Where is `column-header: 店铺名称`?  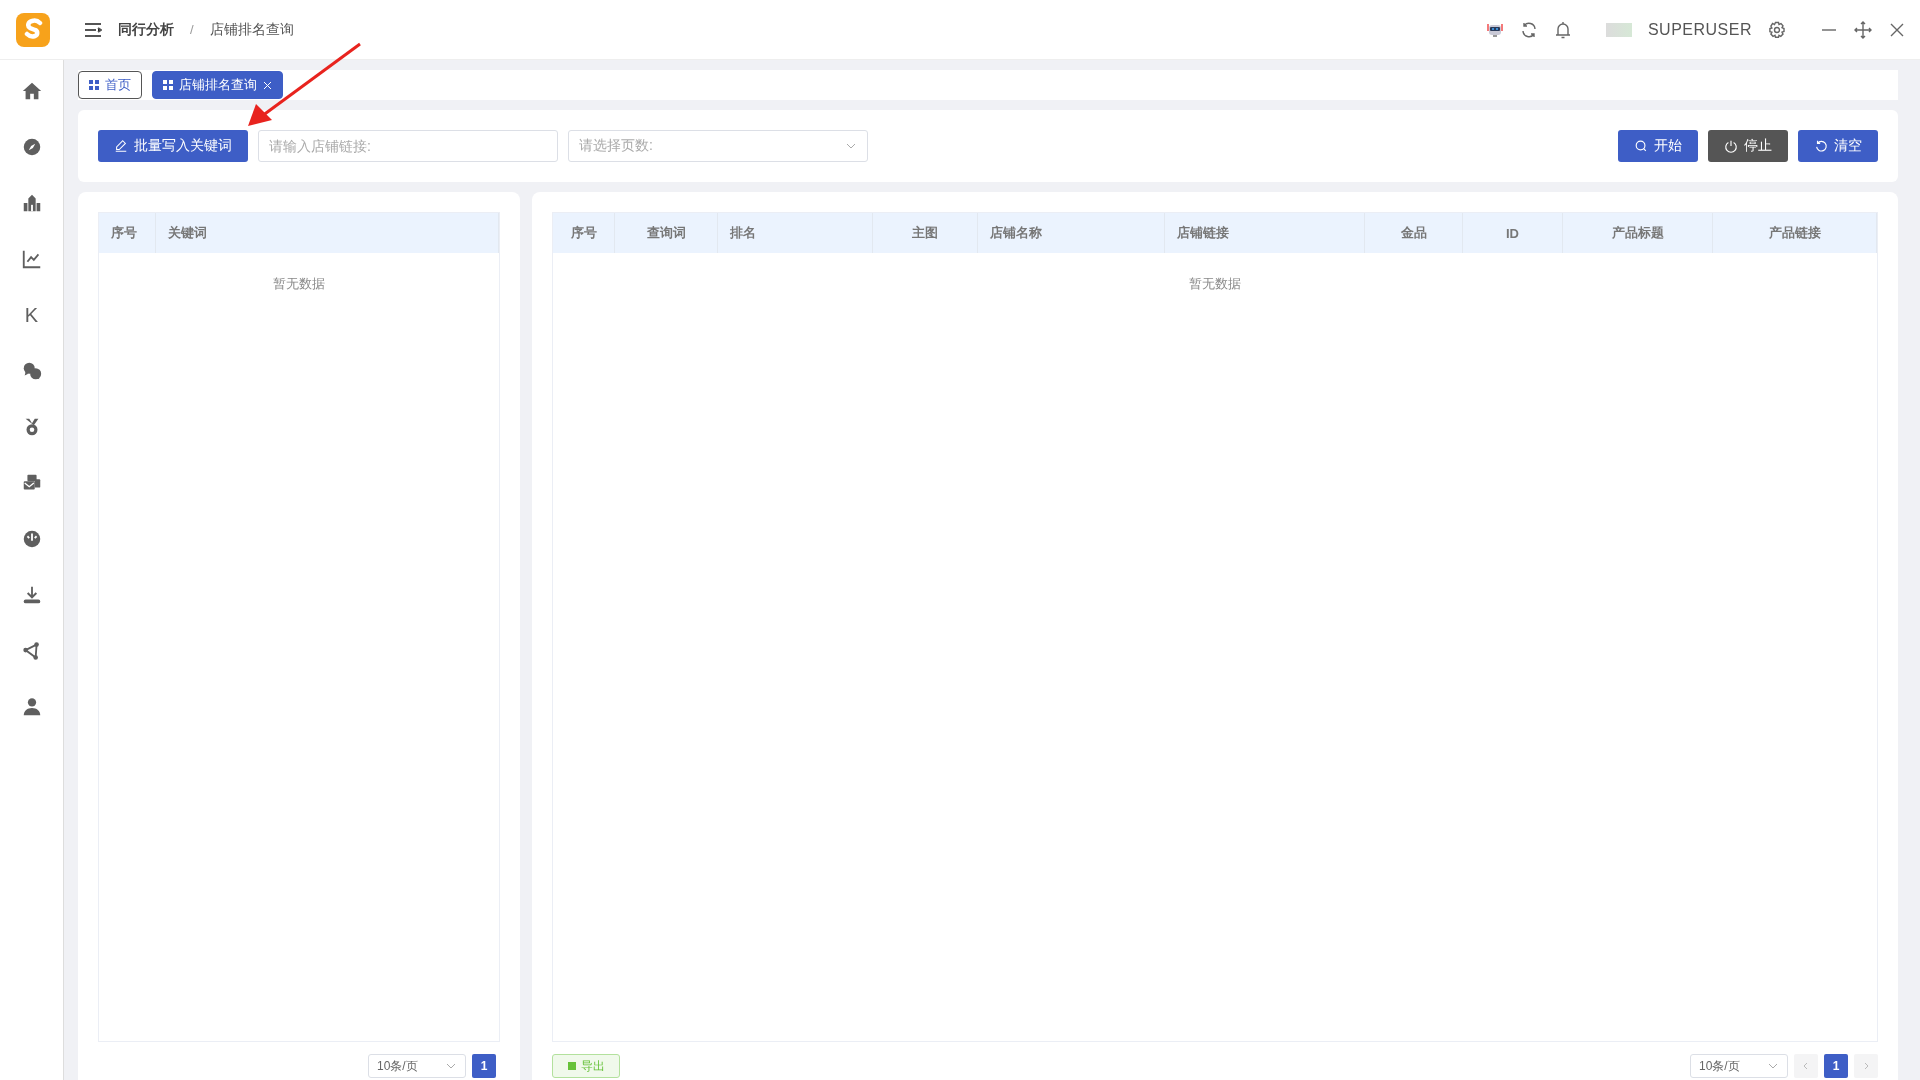
column-header: 店铺名称 is located at coordinates (1071, 233).